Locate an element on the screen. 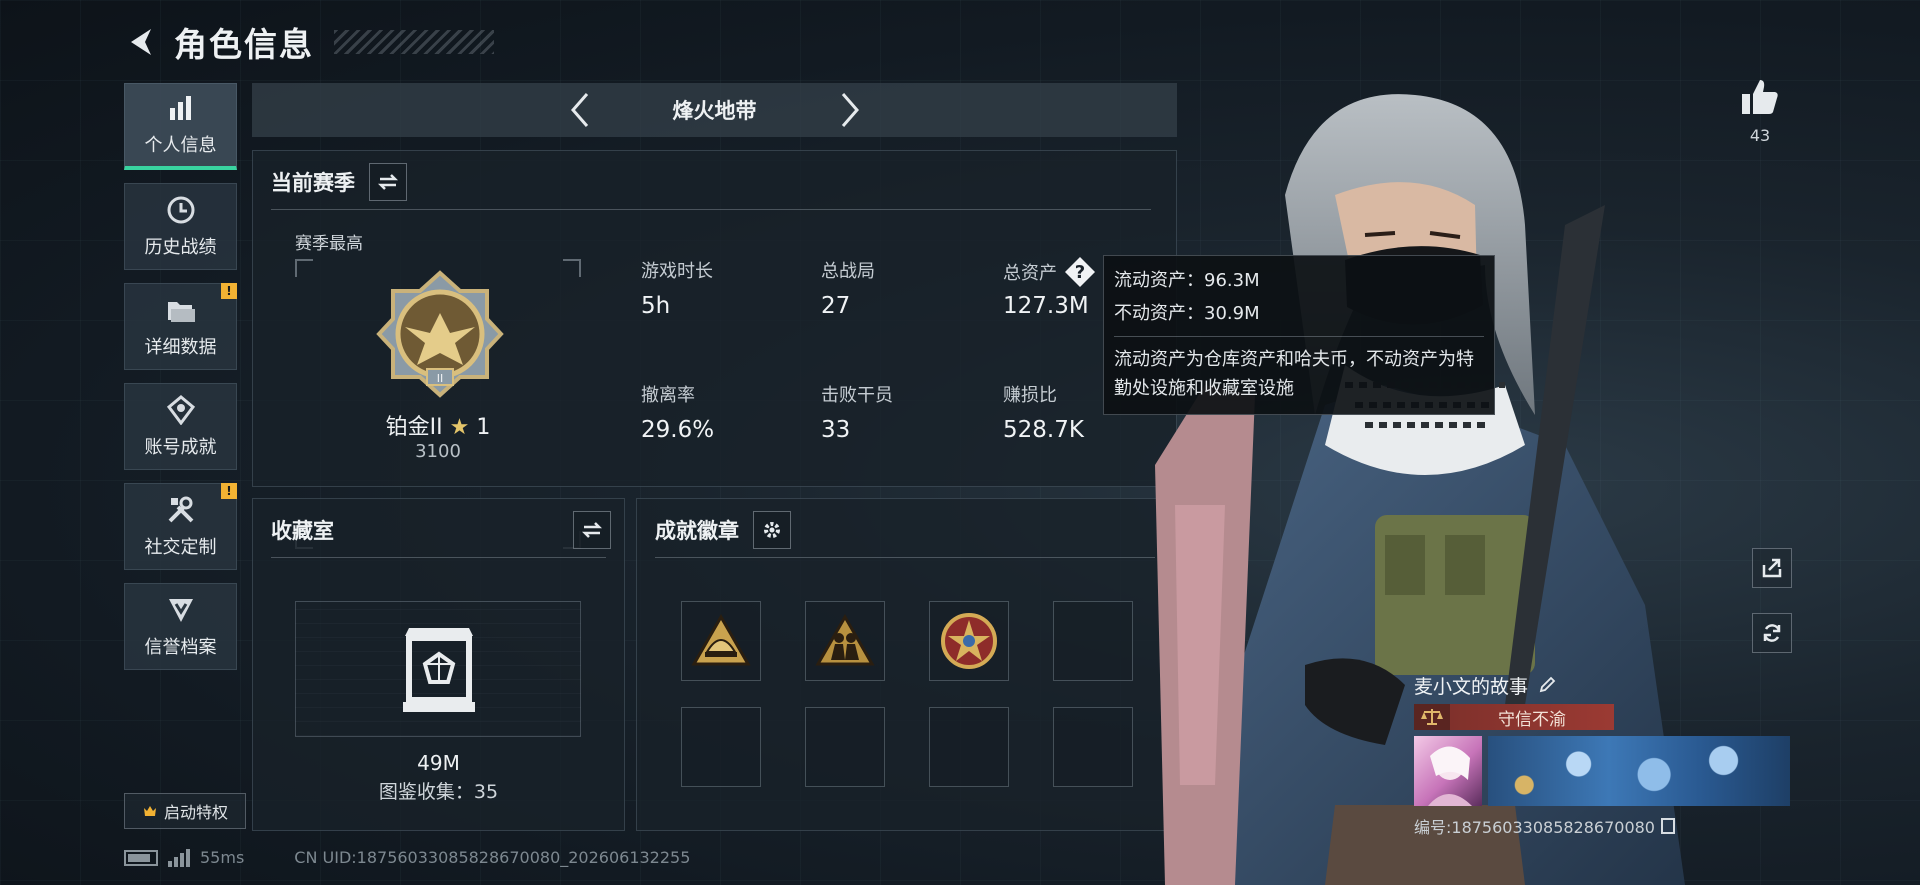  player-name-row: 麦小文的故事 is located at coordinates (1604, 685).